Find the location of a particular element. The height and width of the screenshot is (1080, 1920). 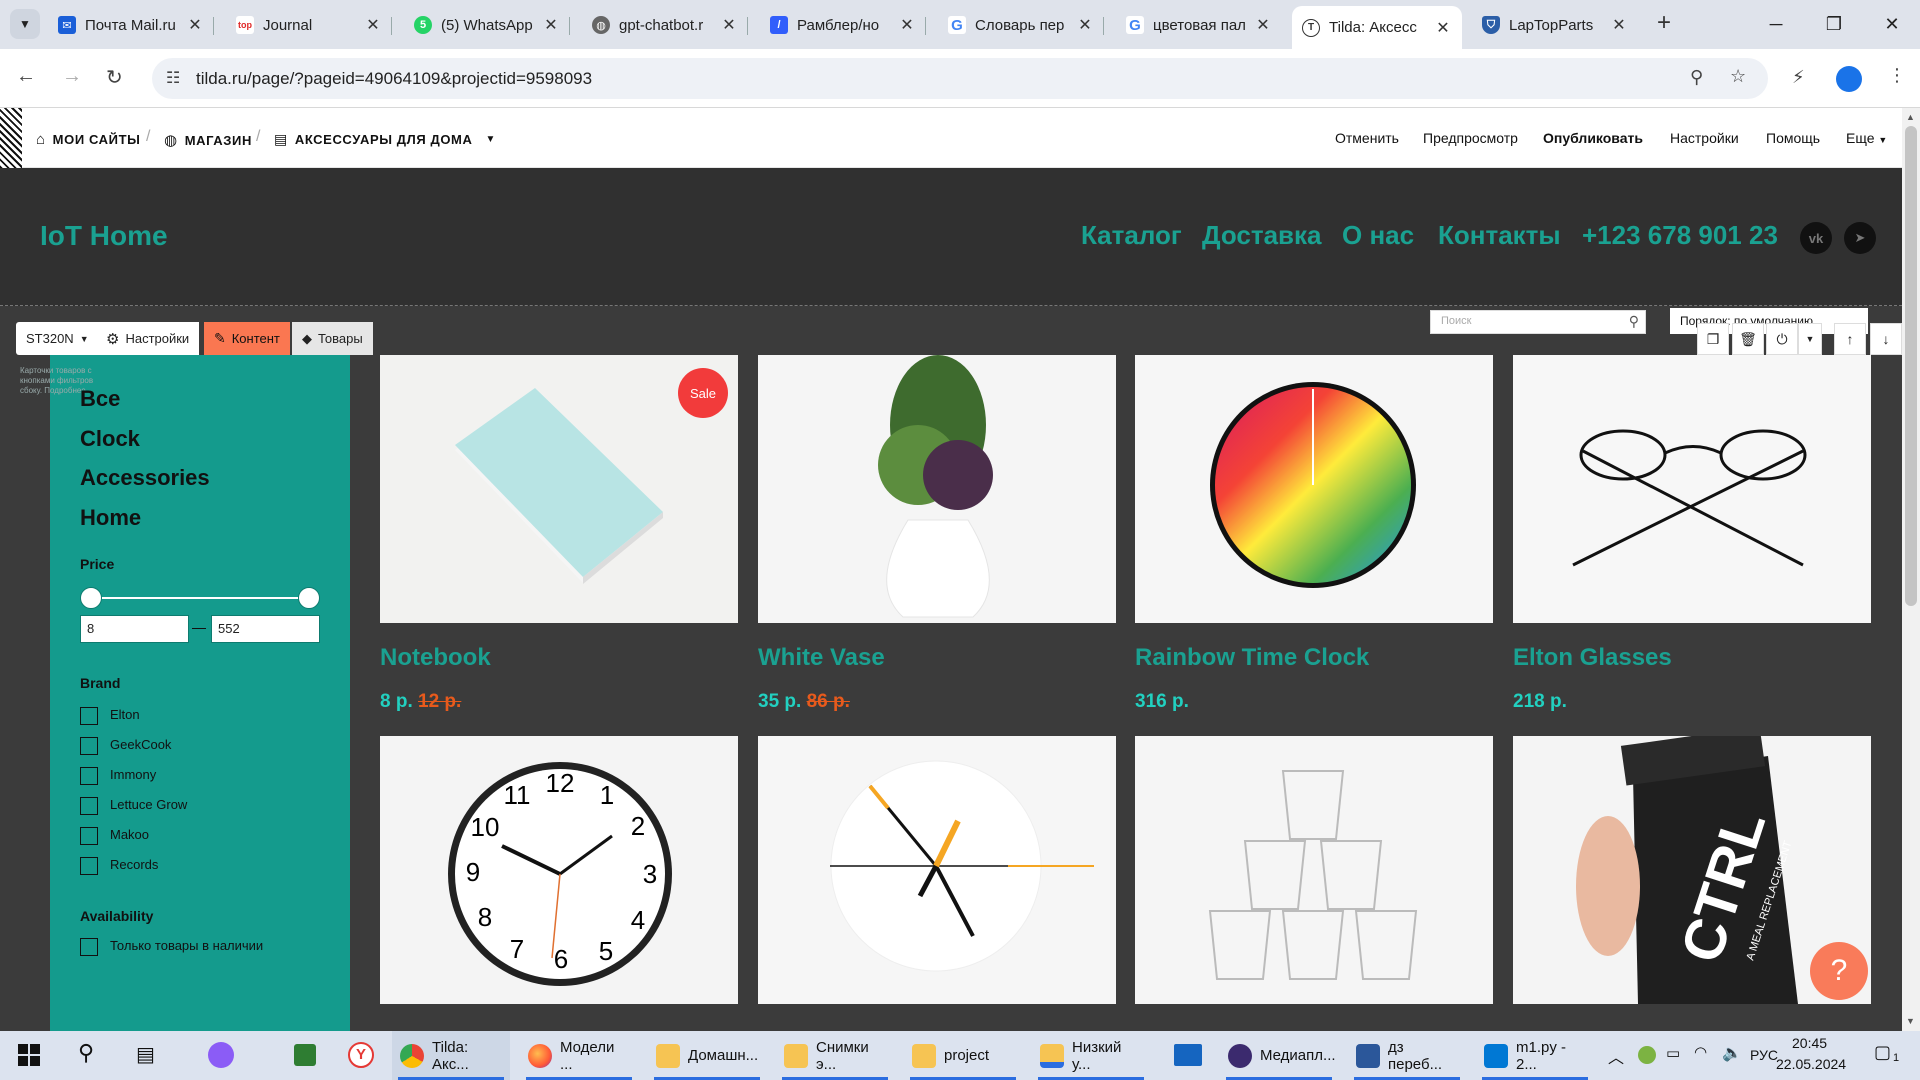

scrollbar-up-icon: ▲ is located at coordinates (1910, 117).